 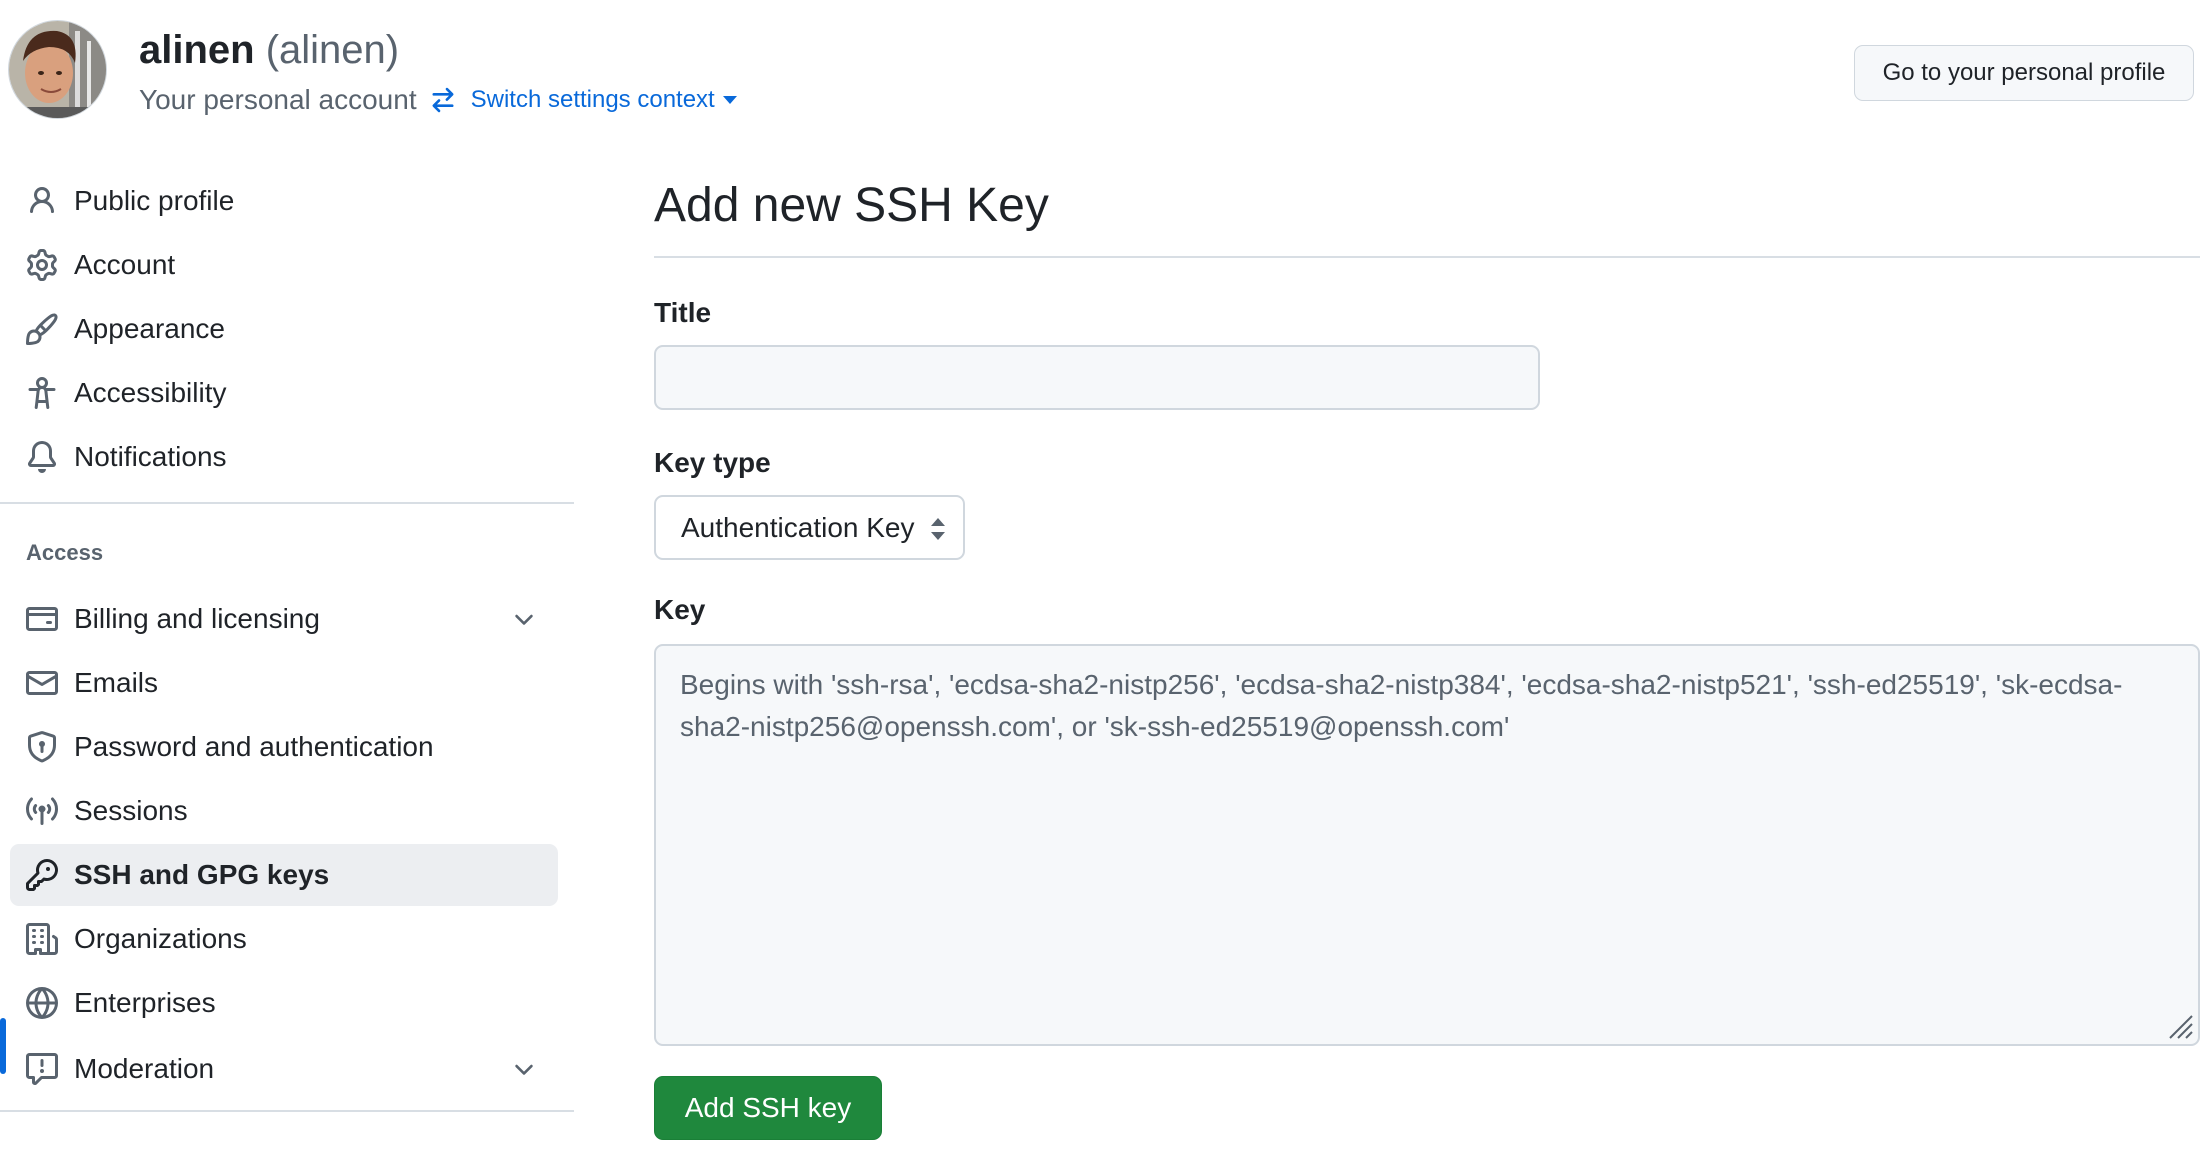 What do you see at coordinates (197, 618) in the screenshot?
I see `sidebar-item-label: Billing and licensing` at bounding box center [197, 618].